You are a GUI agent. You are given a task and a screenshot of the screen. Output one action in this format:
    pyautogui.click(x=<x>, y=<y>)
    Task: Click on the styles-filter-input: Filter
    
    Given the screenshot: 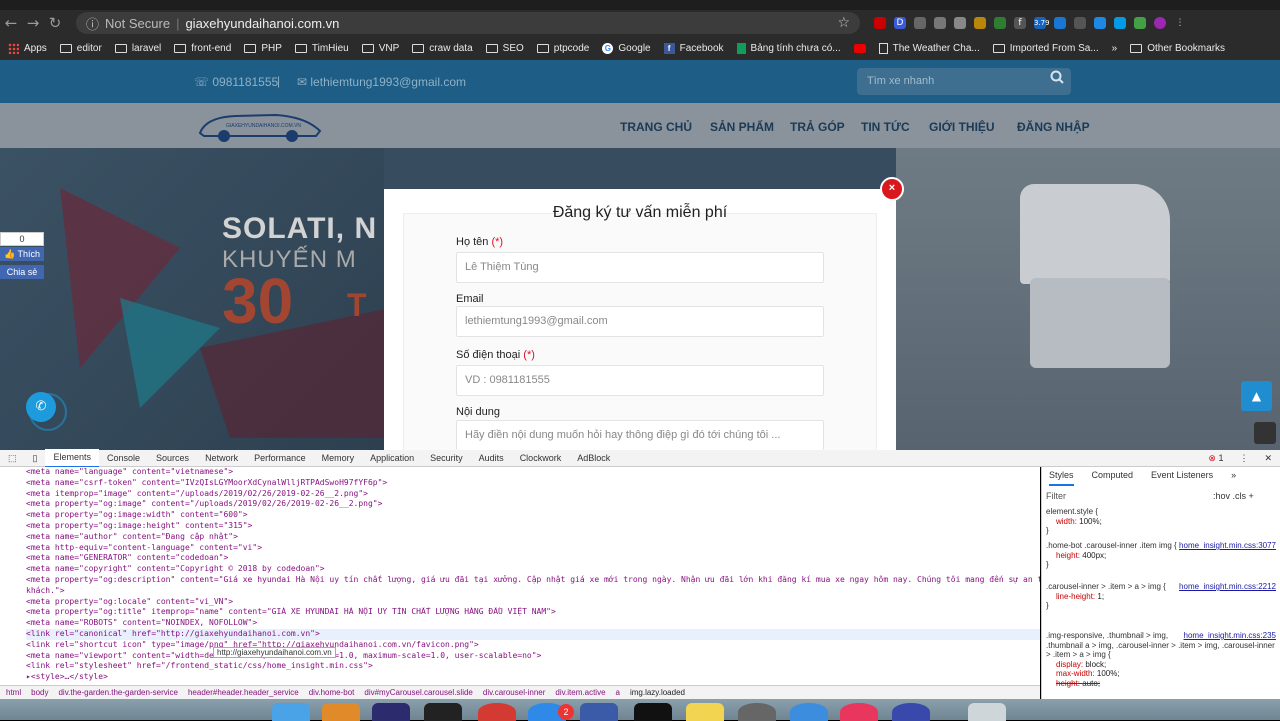 What is the action you would take?
    pyautogui.click(x=1056, y=496)
    